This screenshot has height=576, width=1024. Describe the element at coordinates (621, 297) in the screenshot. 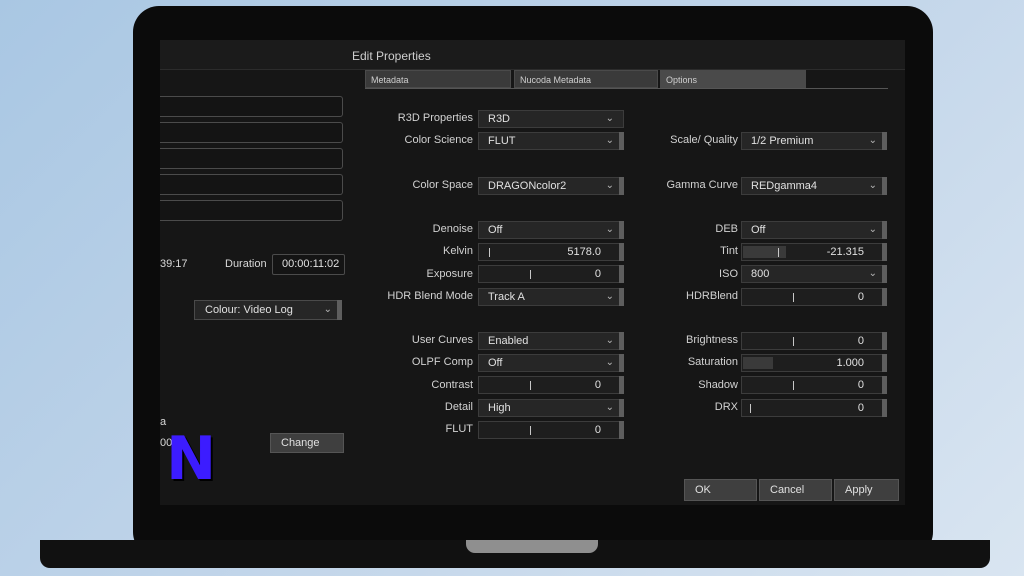

I see `hdr-blend-mode-handle` at that location.